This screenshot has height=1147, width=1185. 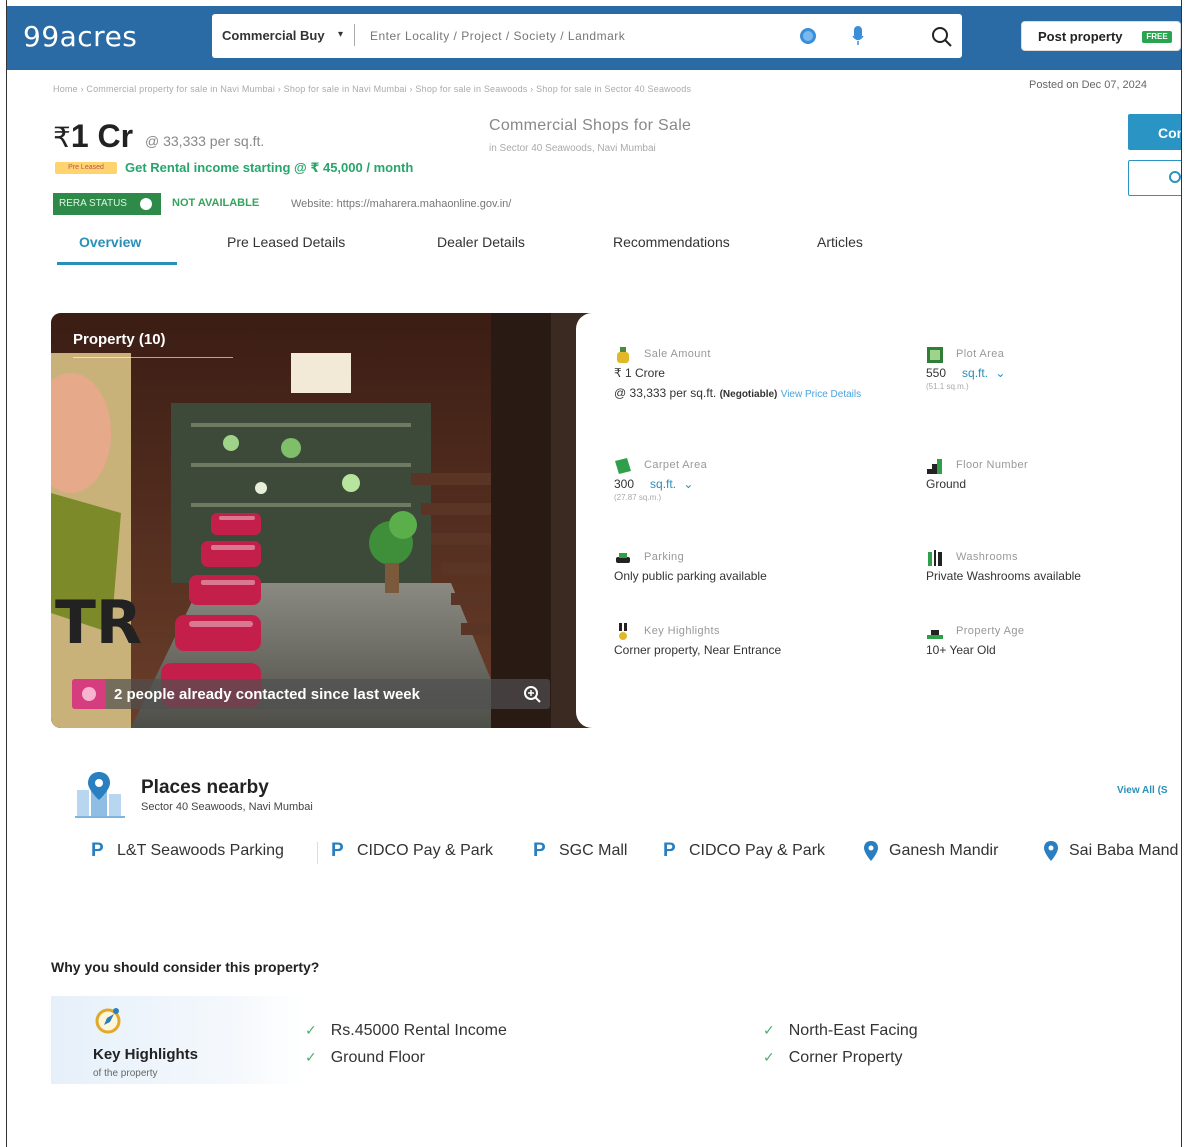 I want to click on svg-text: TR, so click(x=98, y=623).